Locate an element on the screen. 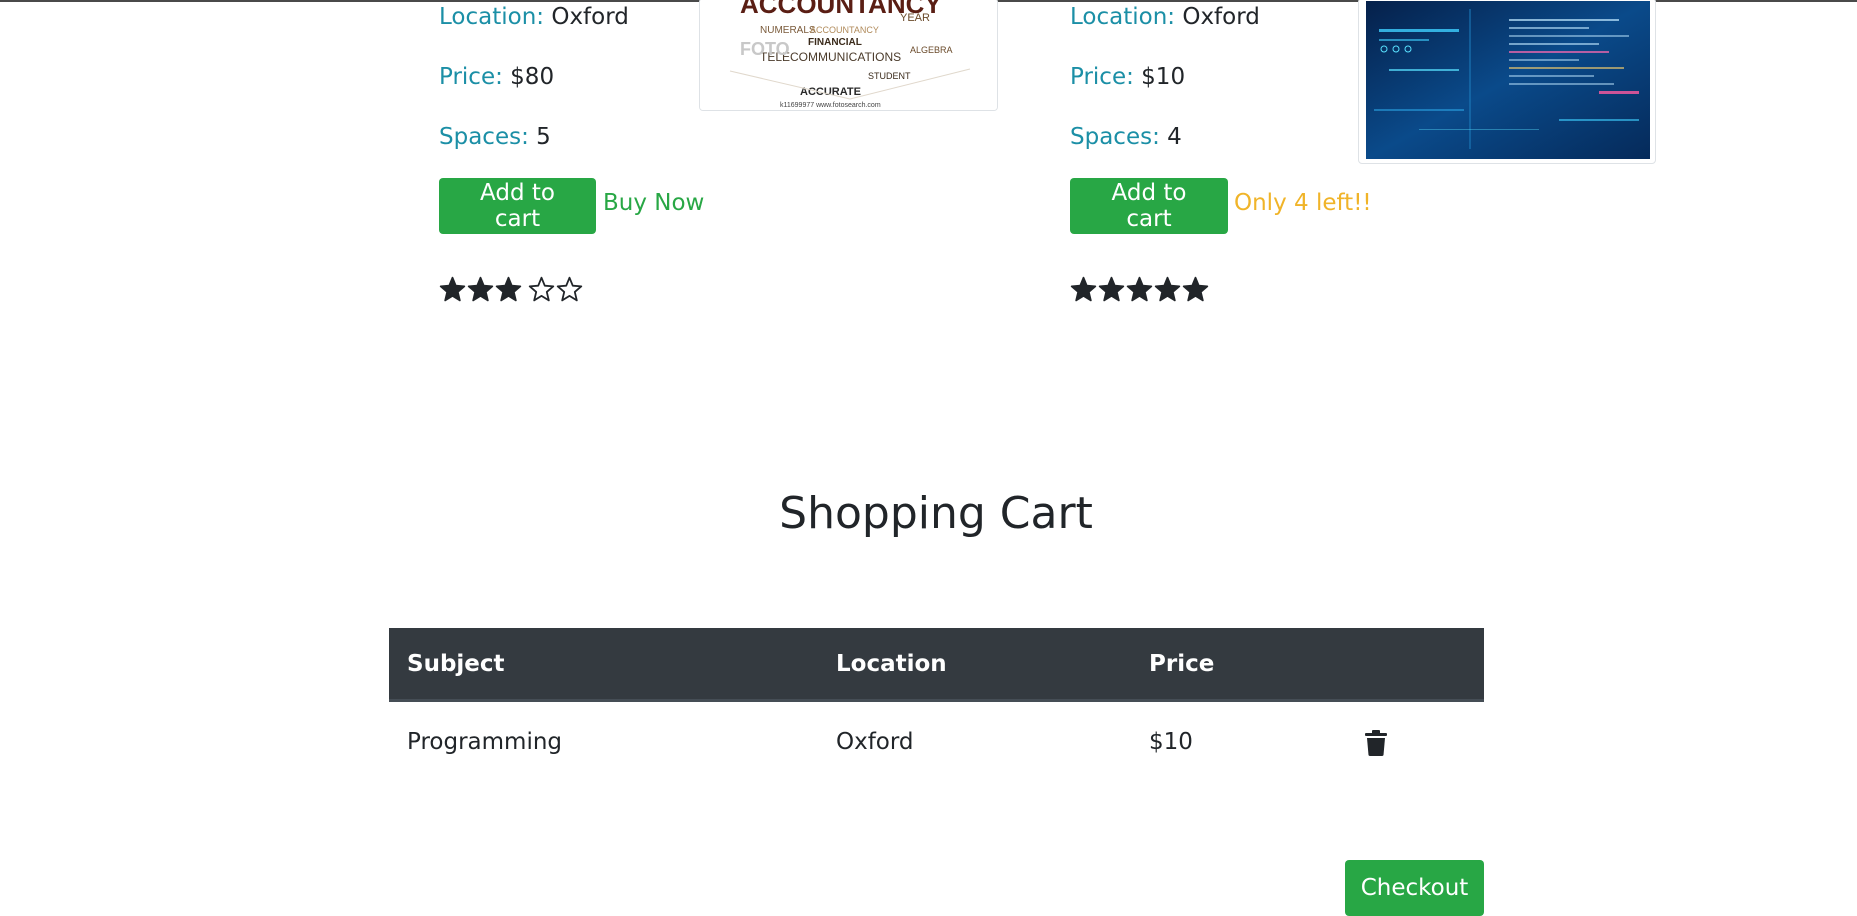 Image resolution: width=1857 pixels, height=916 pixels. lesson-spaces: Spaces: 5 is located at coordinates (495, 137).